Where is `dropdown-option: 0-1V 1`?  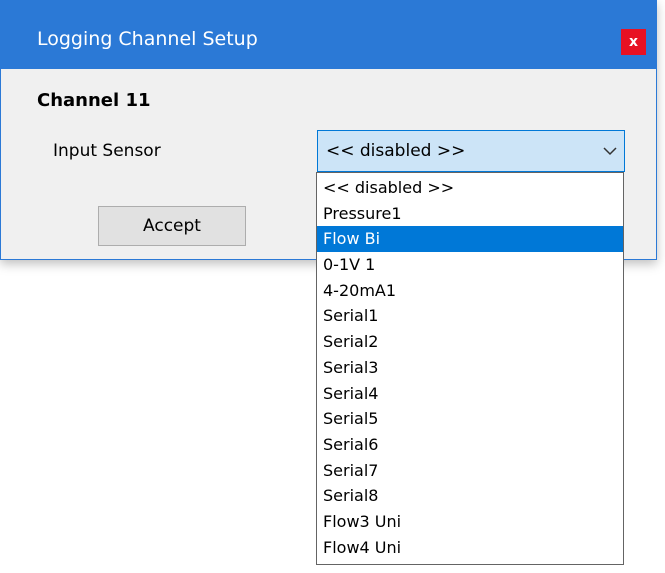
dropdown-option: 0-1V 1 is located at coordinates (470, 265).